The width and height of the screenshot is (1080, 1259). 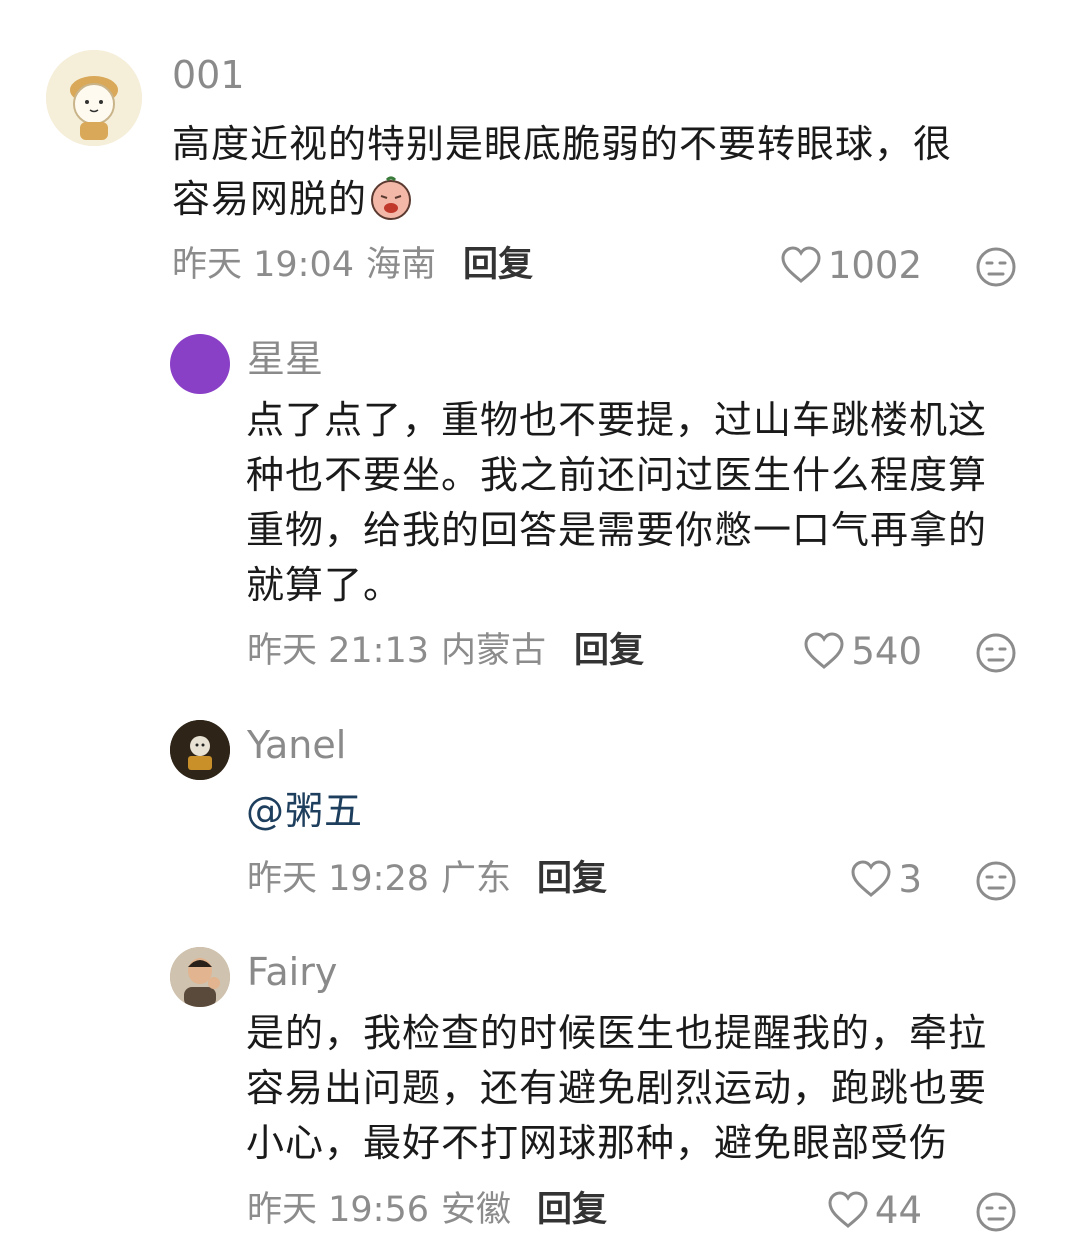 What do you see at coordinates (338, 879) in the screenshot?
I see `timestamp: 昨天 19:28` at bounding box center [338, 879].